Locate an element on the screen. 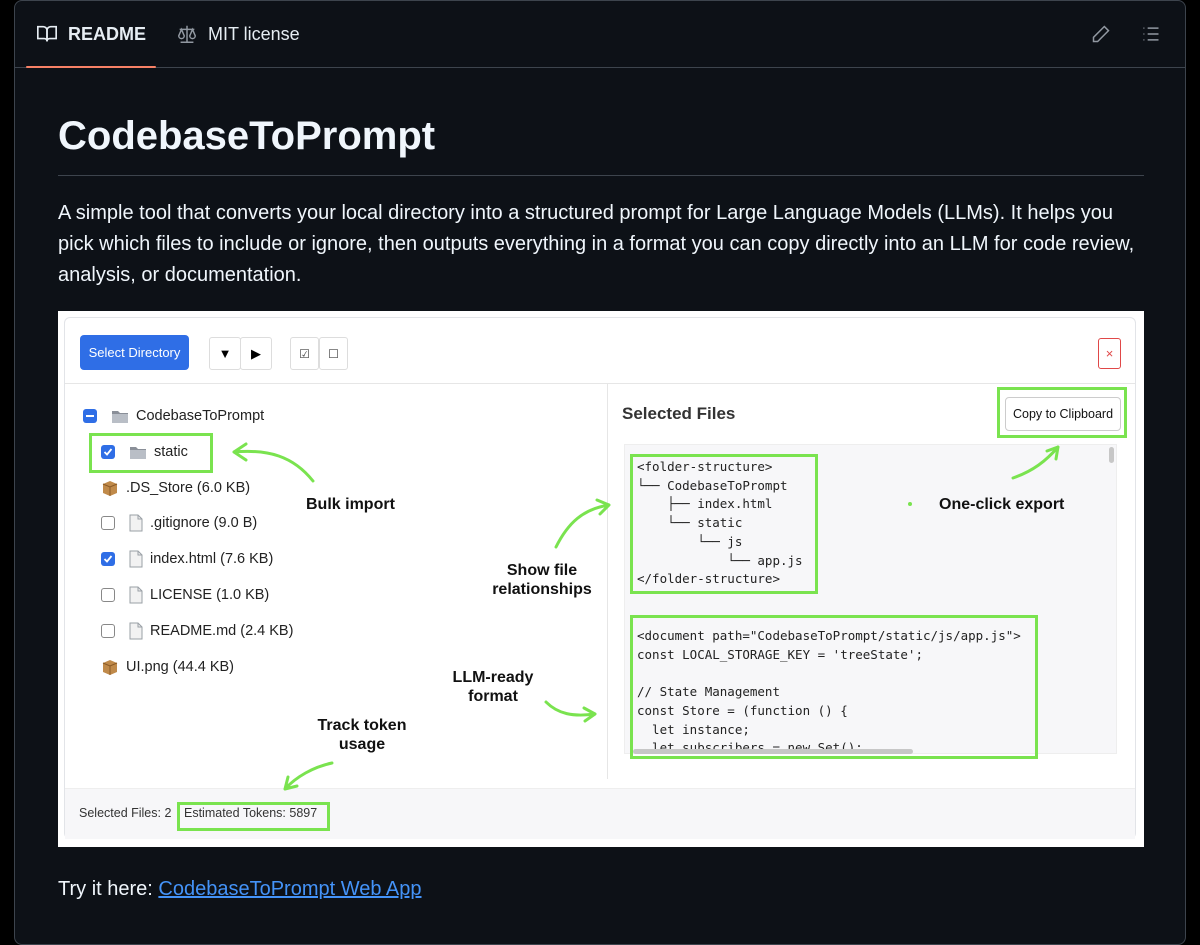 The image size is (1200, 945). arrow-llm-ready is located at coordinates (570, 711).